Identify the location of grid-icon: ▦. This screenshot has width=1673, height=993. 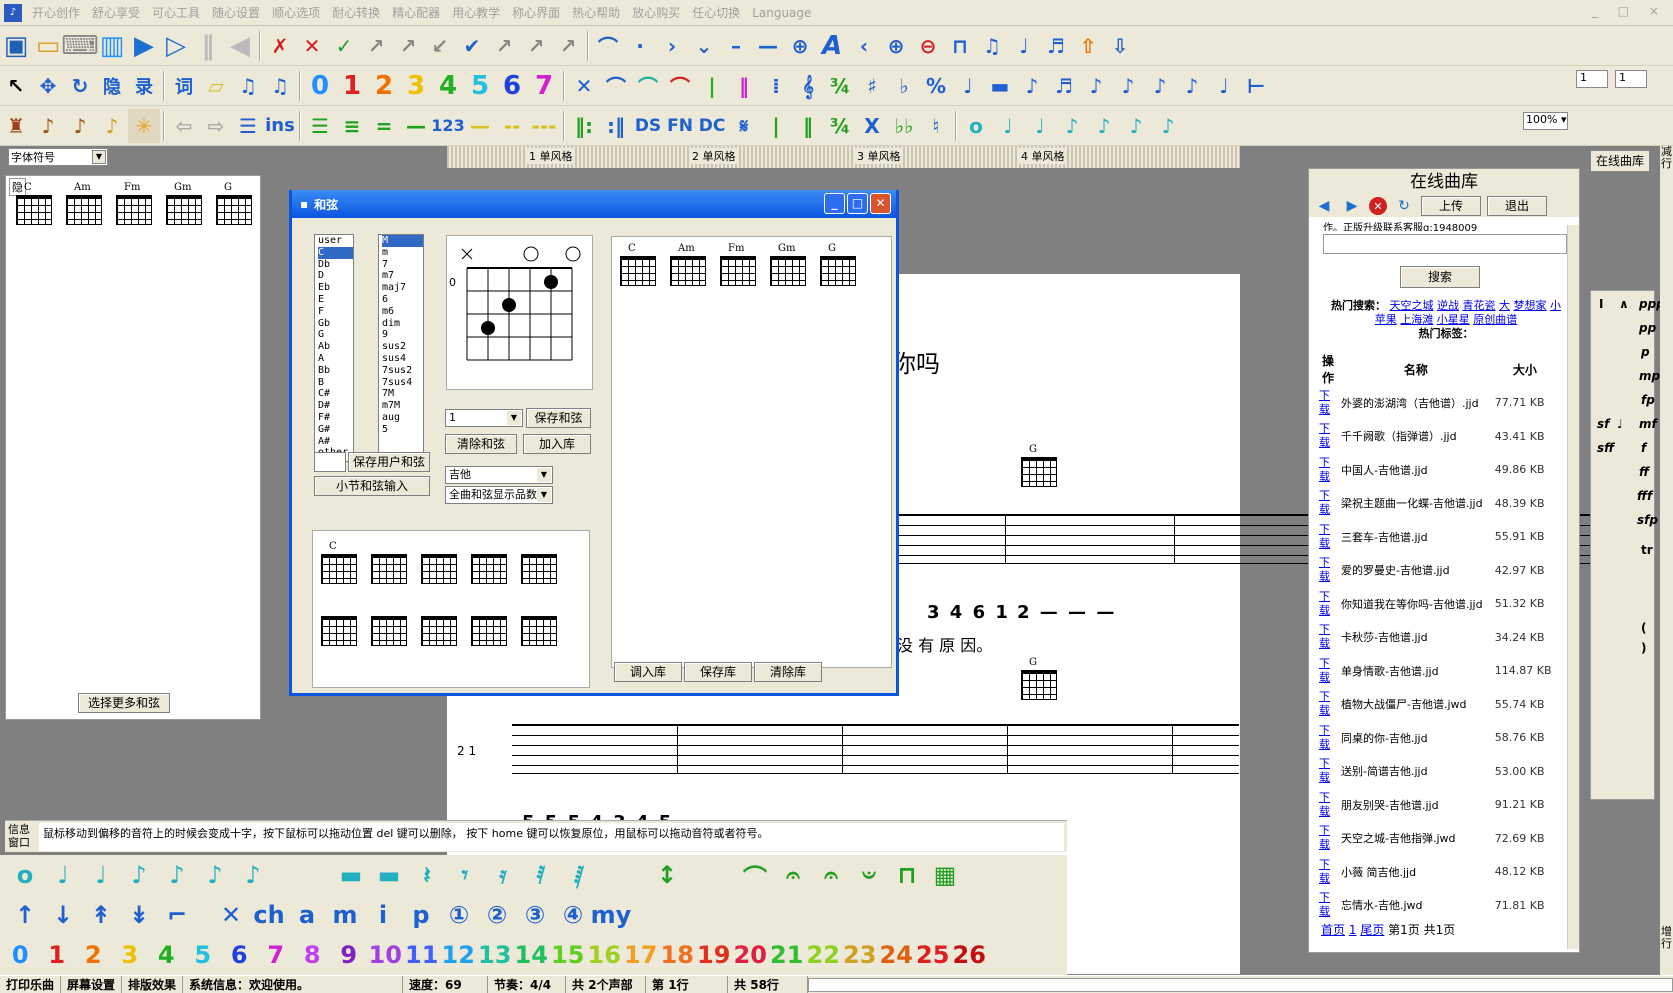
(945, 875).